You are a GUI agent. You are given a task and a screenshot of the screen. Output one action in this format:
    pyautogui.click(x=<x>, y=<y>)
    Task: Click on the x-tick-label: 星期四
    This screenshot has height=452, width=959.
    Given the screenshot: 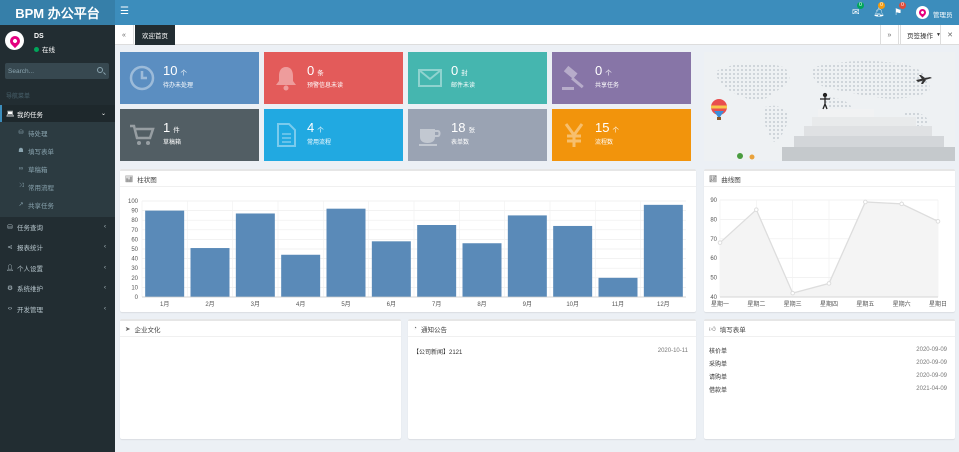 What is the action you would take?
    pyautogui.click(x=829, y=304)
    